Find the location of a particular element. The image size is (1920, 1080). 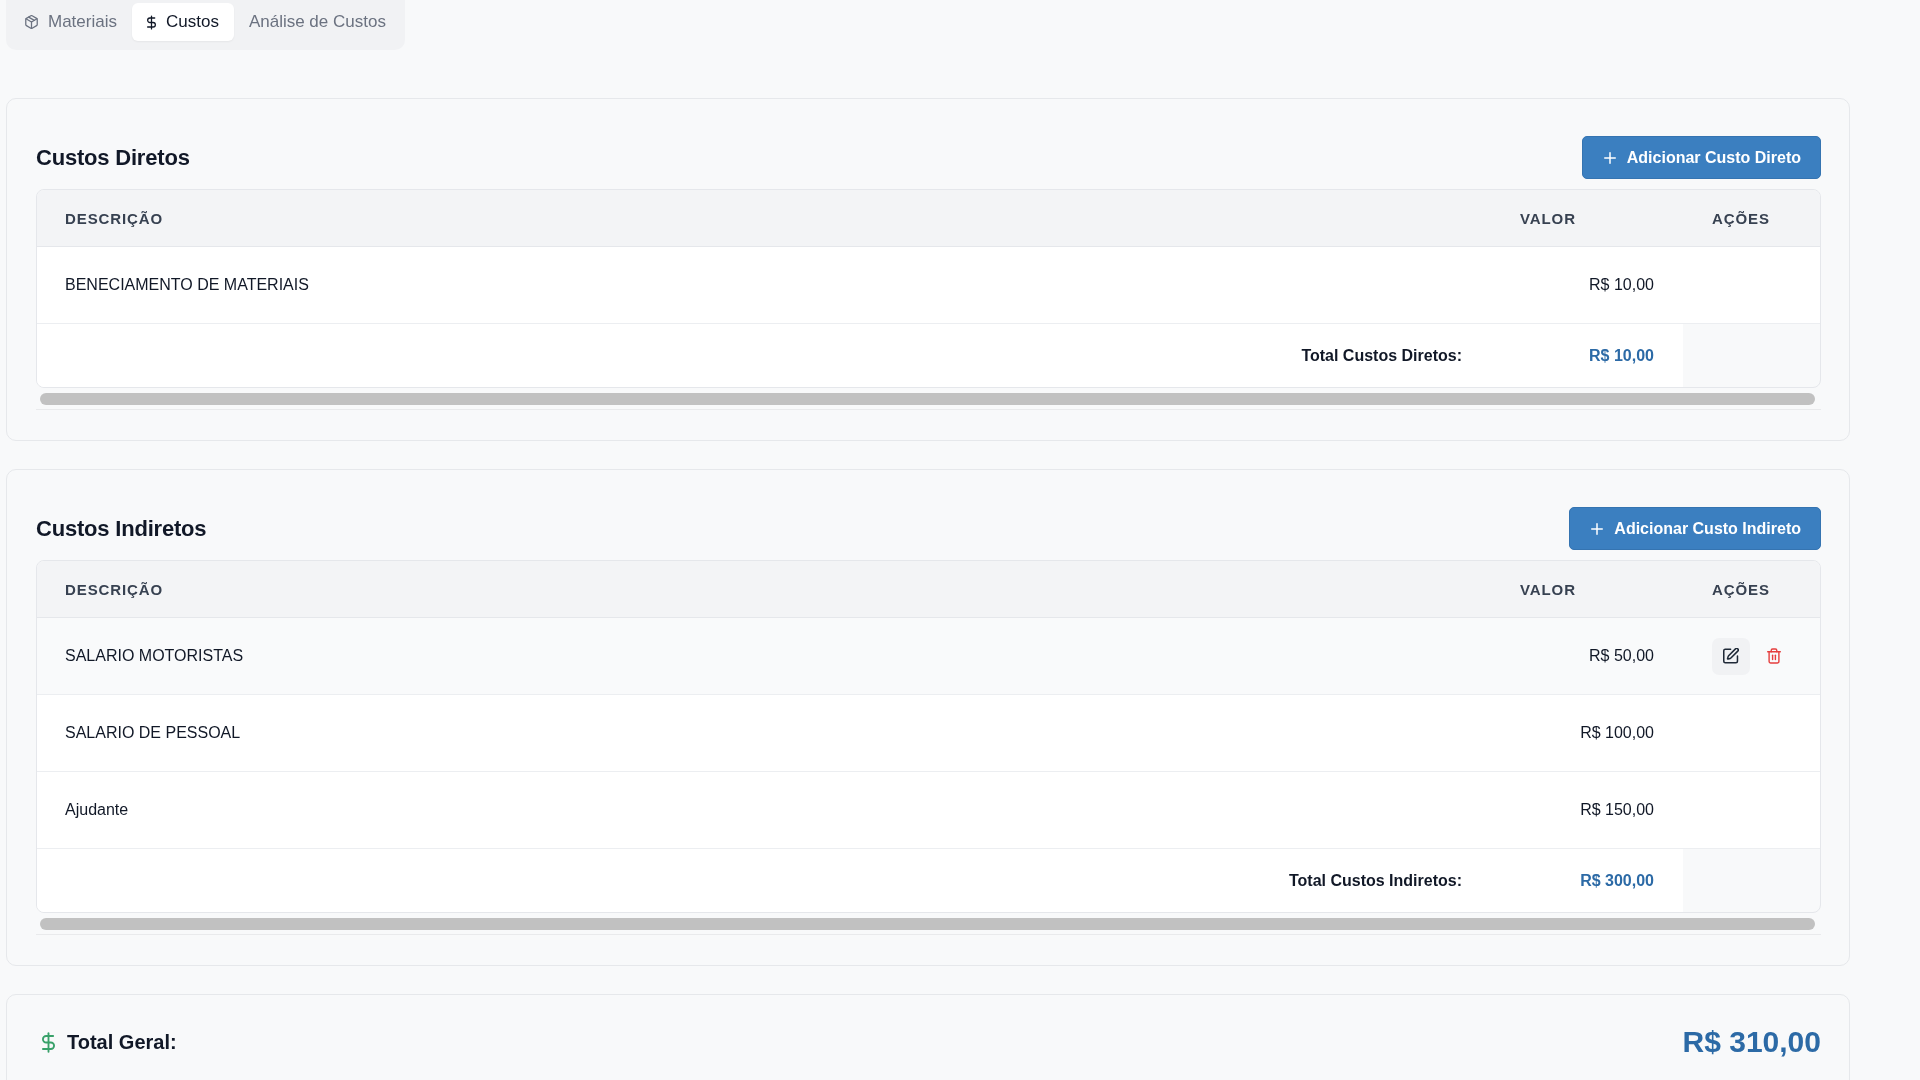

add-button: Adicionar Custo Indireto is located at coordinates (1695, 528).